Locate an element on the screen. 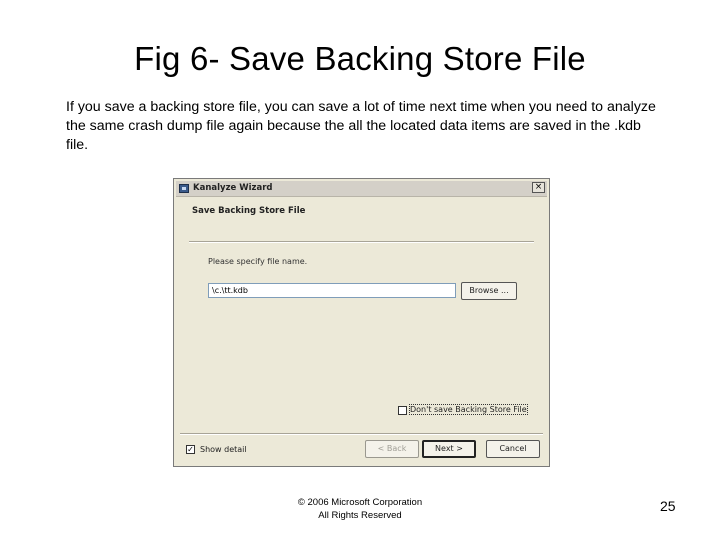  close-button: × is located at coordinates (538, 187).